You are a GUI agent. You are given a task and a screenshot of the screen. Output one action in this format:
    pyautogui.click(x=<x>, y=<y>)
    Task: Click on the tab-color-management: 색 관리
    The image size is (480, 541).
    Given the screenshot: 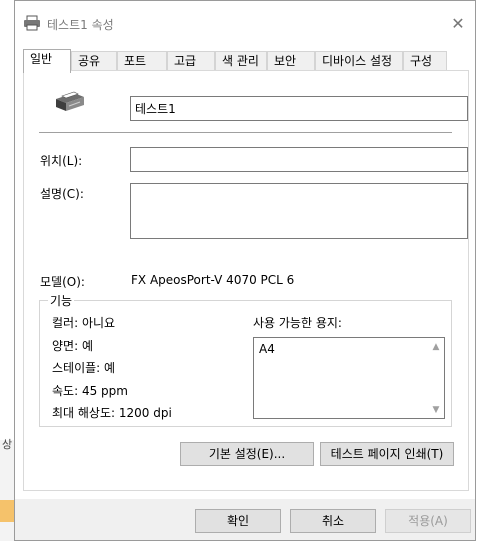 What is the action you would take?
    pyautogui.click(x=241, y=61)
    